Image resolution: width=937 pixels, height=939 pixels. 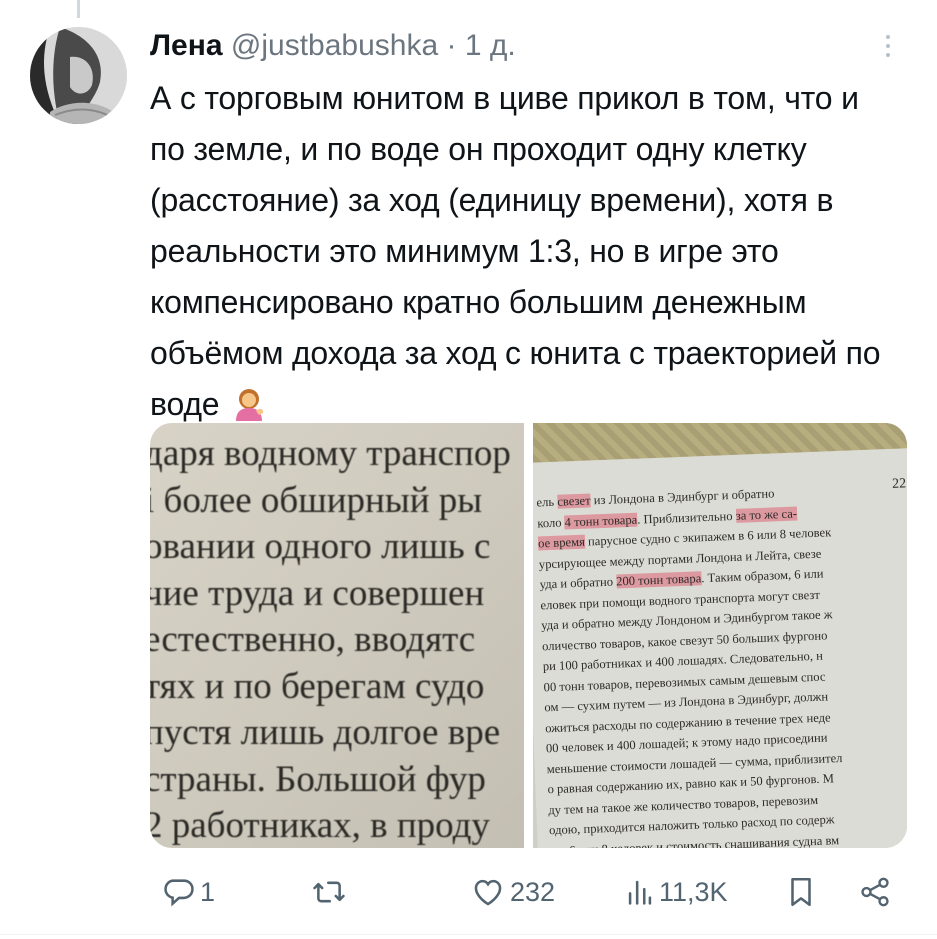 I want to click on left-image-line: чие труда и совершен, so click(x=317, y=593).